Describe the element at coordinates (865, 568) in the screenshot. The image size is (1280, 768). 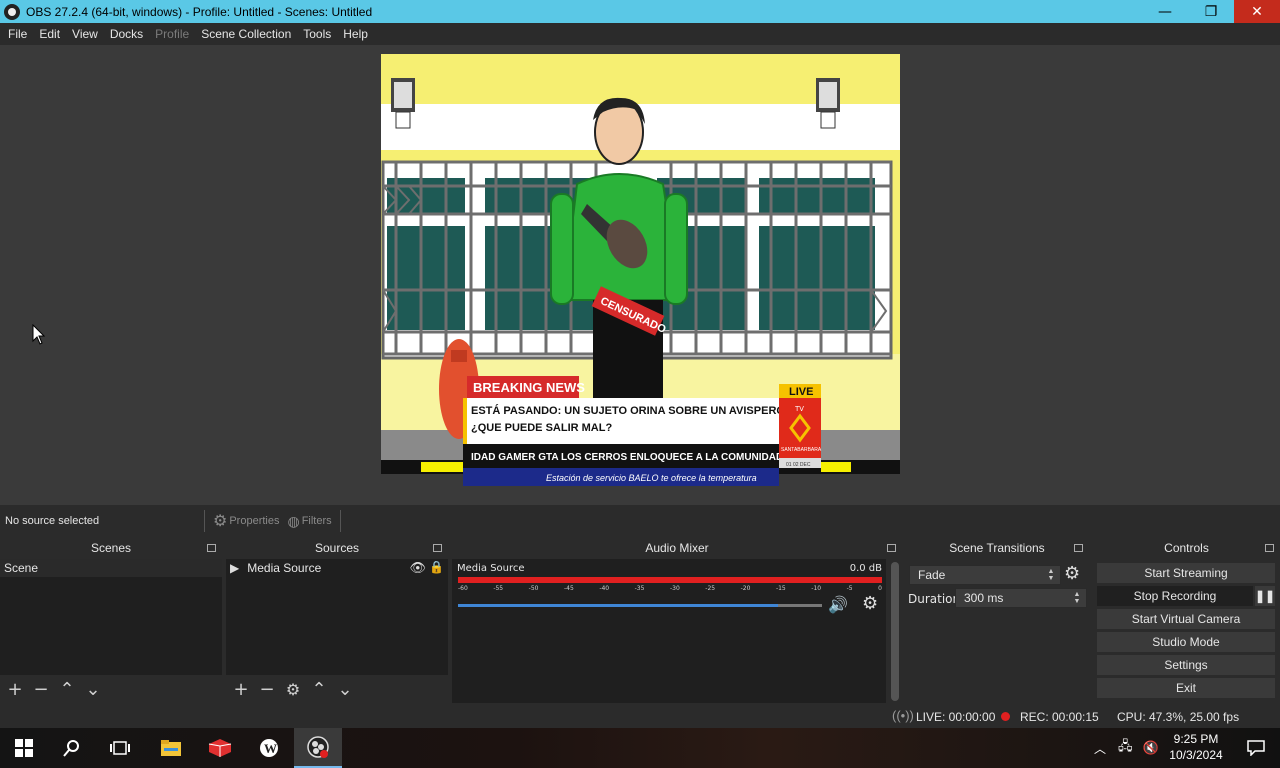
I see `mixer-db-value: 0.0 dB` at that location.